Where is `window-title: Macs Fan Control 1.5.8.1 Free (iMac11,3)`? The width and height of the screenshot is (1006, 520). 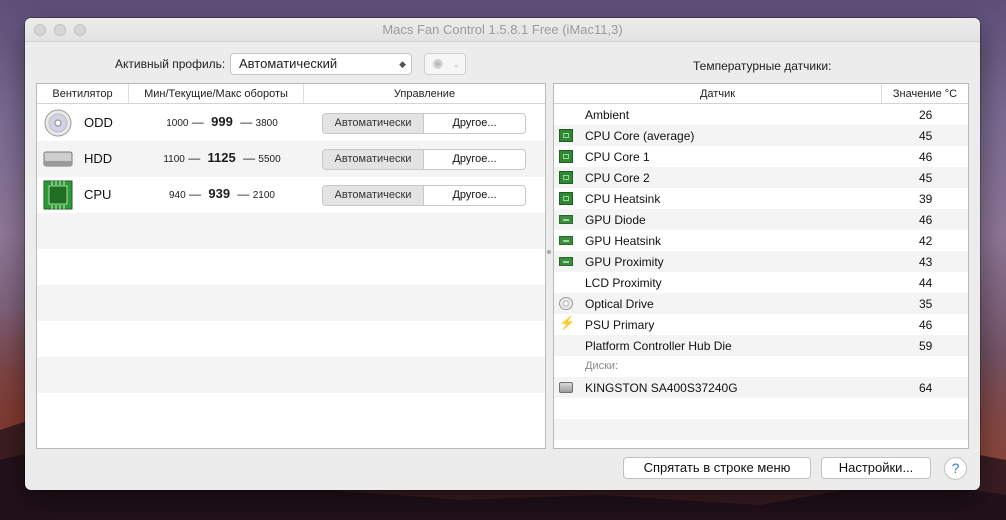 window-title: Macs Fan Control 1.5.8.1 Free (iMac11,3) is located at coordinates (502, 29).